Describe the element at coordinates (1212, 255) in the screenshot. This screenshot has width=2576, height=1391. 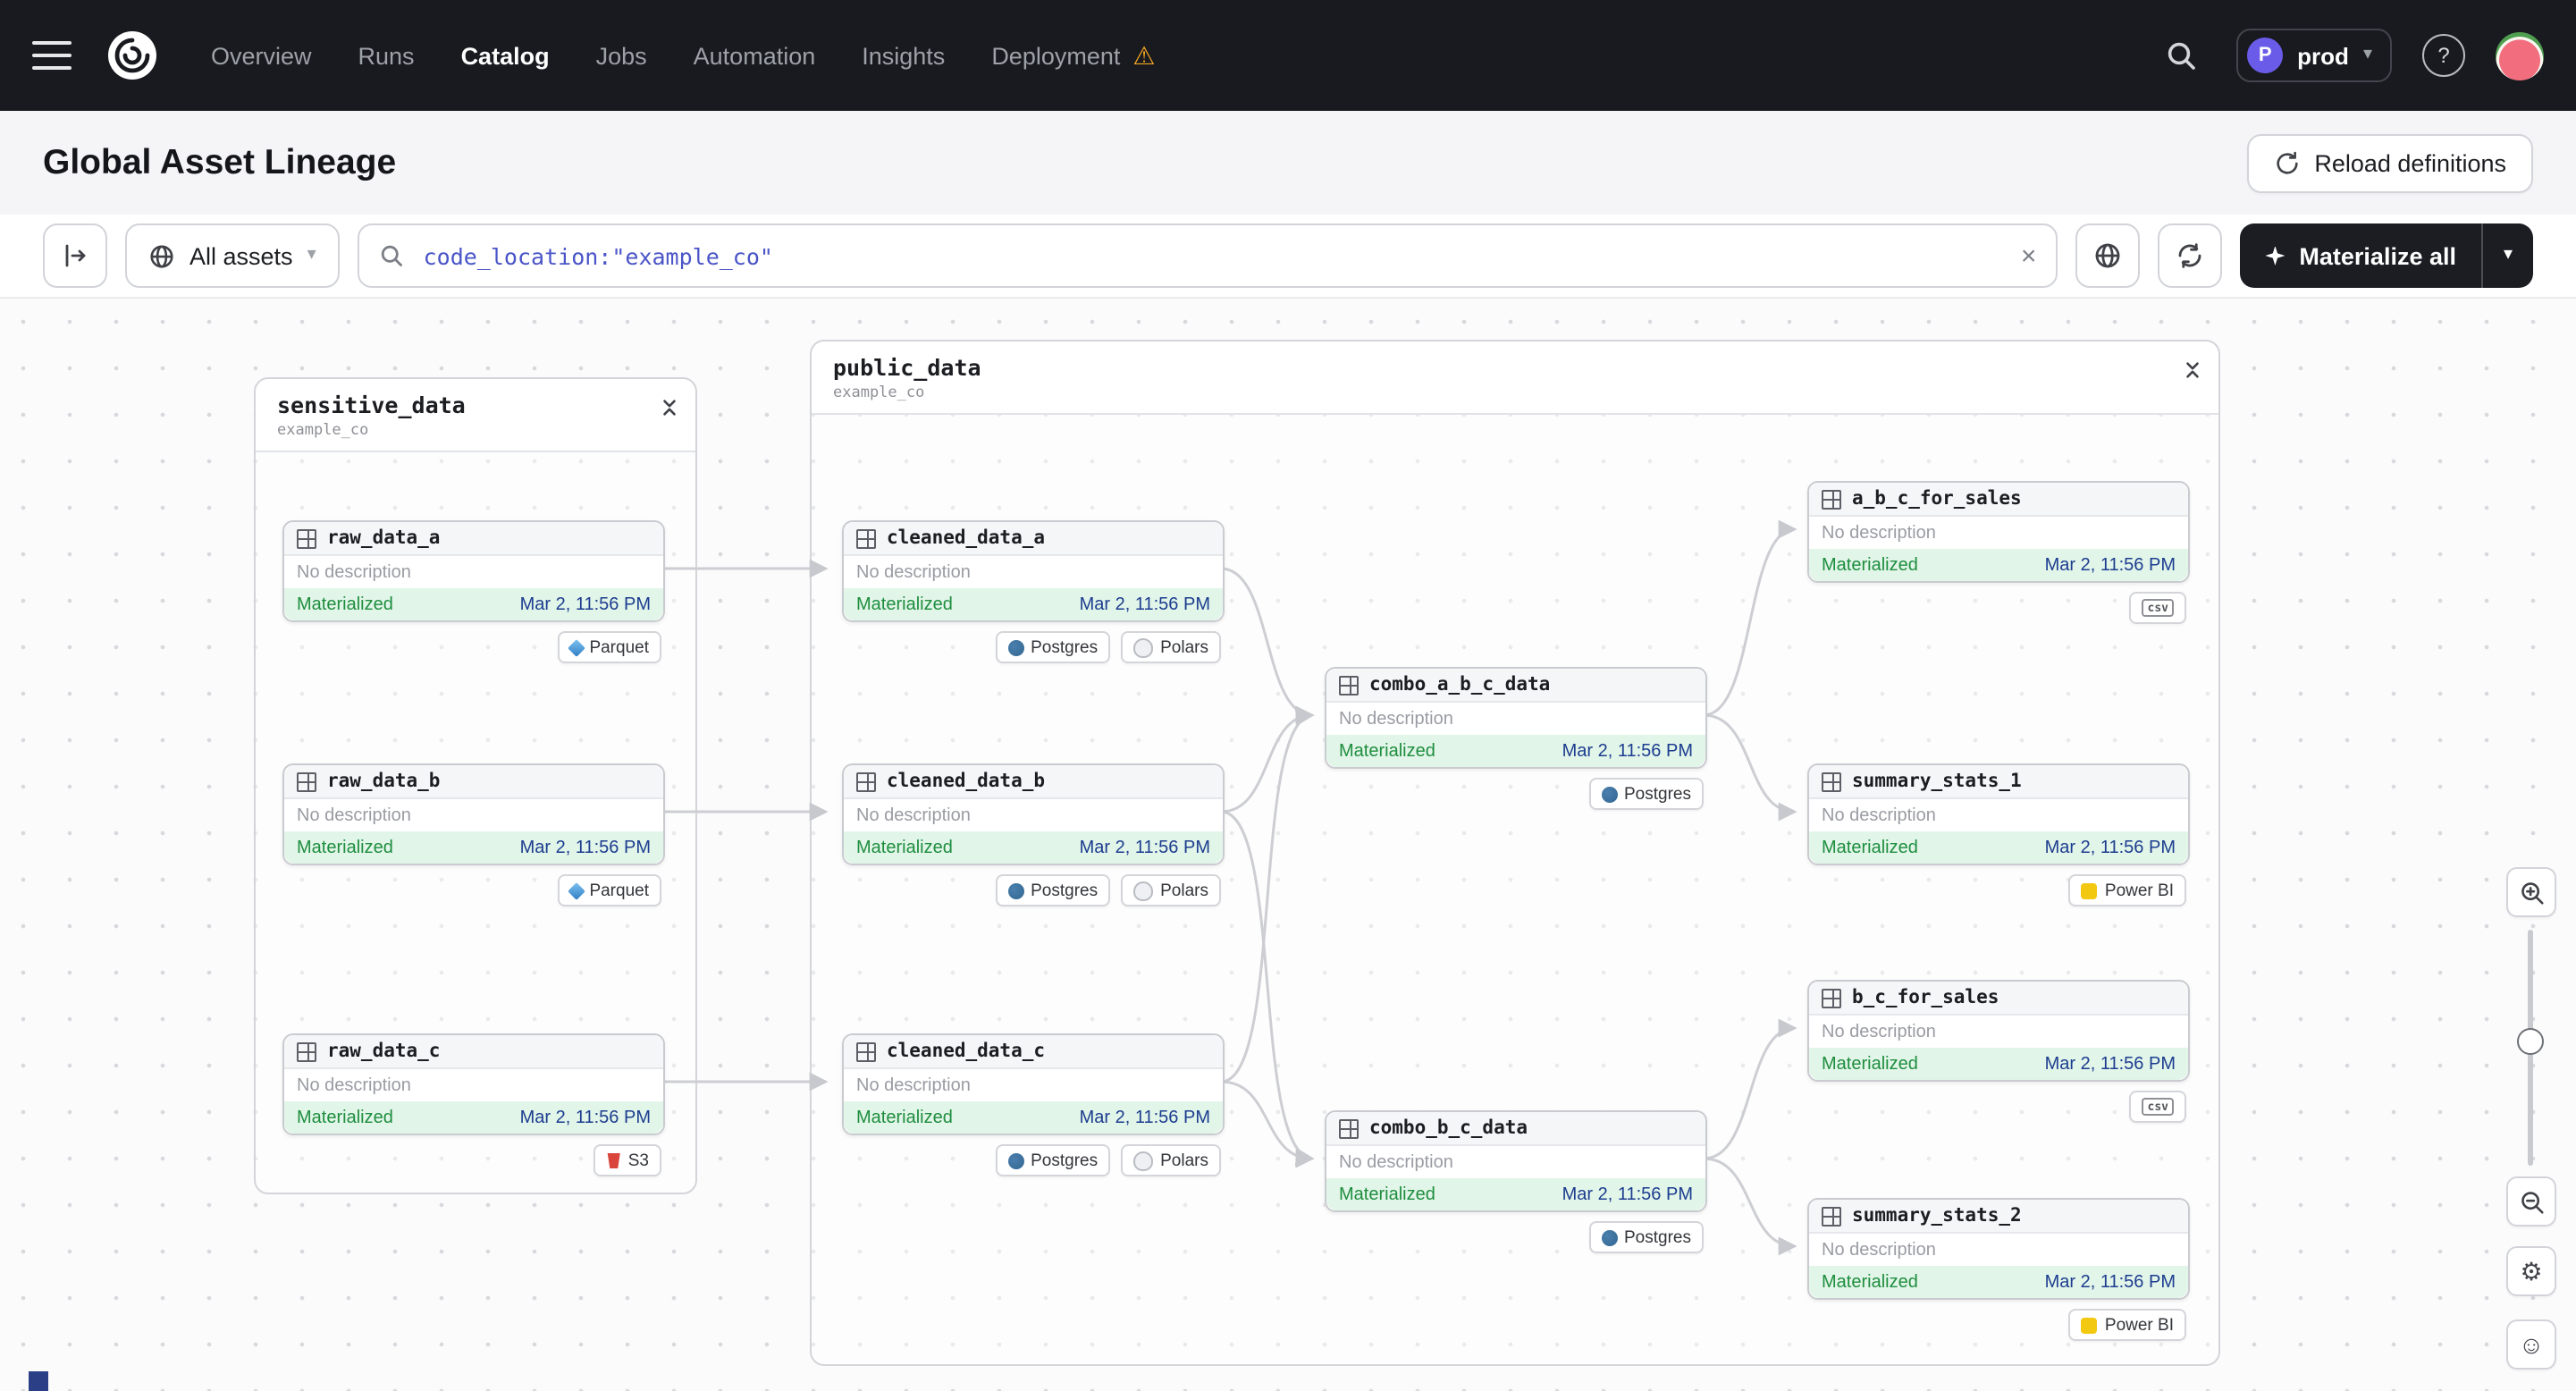
I see `search-input` at that location.